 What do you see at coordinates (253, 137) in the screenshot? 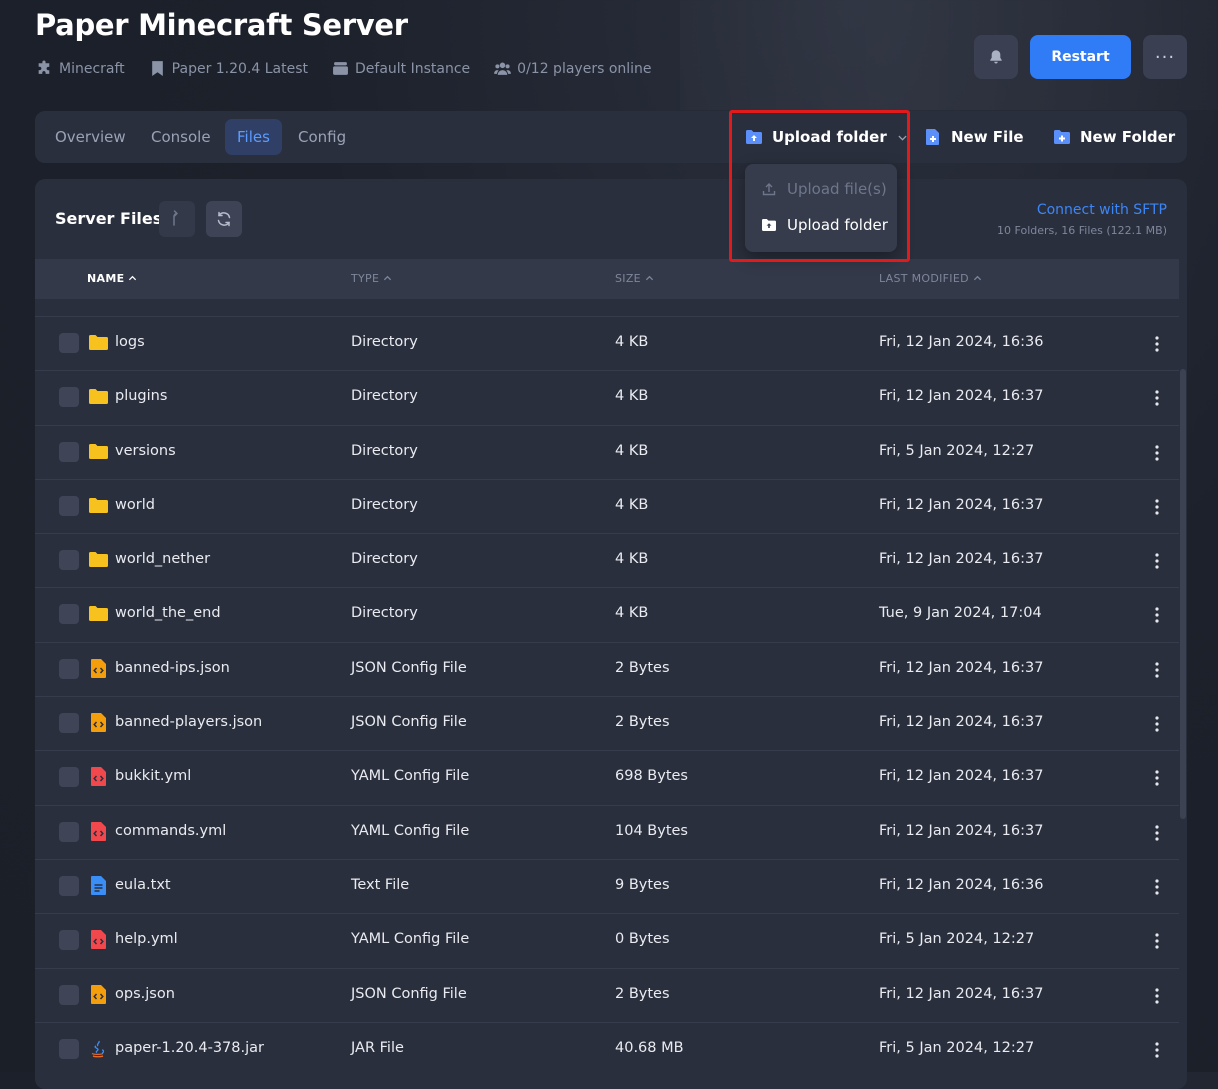
I see `tab-files: Files` at bounding box center [253, 137].